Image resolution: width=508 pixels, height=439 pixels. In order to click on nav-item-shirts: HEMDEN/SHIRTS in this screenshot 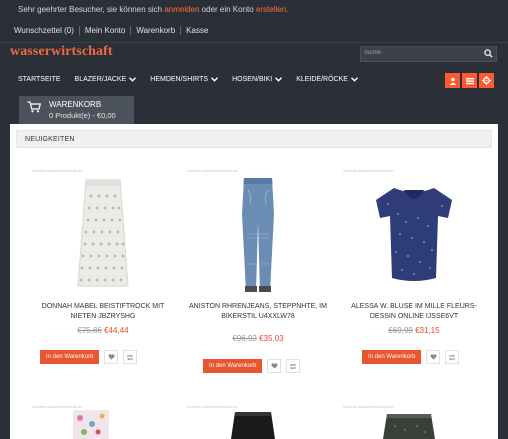, I will do `click(184, 79)`.